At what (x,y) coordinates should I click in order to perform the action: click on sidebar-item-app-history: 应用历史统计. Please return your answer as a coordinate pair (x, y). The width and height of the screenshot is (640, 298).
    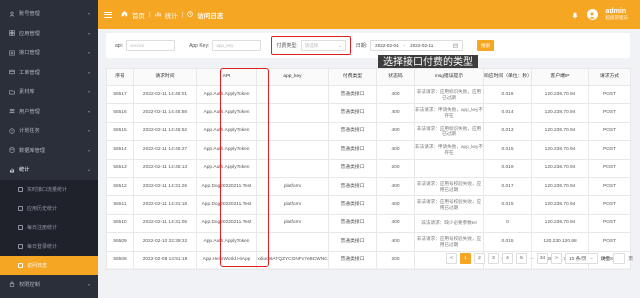
    Looking at the image, I should click on (49, 208).